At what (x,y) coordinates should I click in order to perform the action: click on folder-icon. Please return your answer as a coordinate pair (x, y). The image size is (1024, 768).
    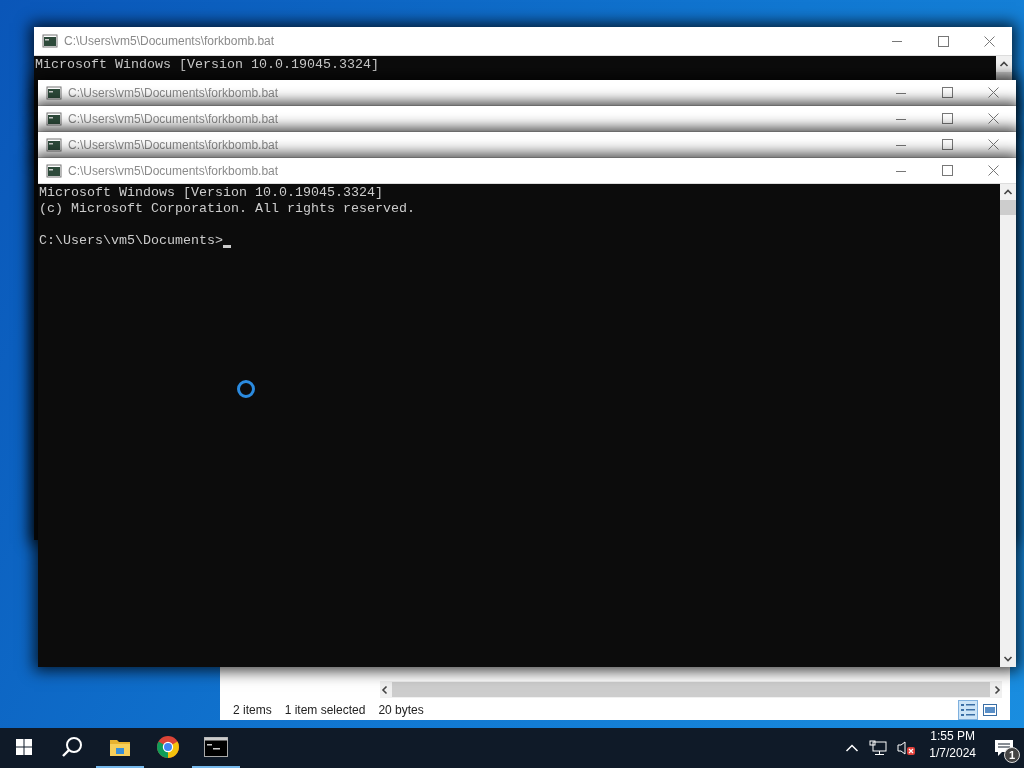
    Looking at the image, I should click on (120, 747).